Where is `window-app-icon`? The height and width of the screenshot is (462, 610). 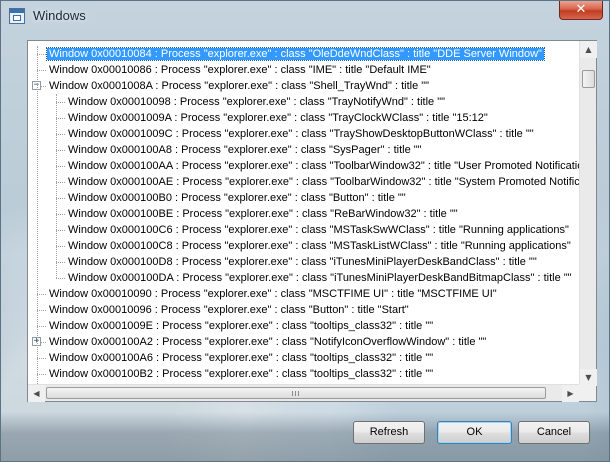
window-app-icon is located at coordinates (17, 16).